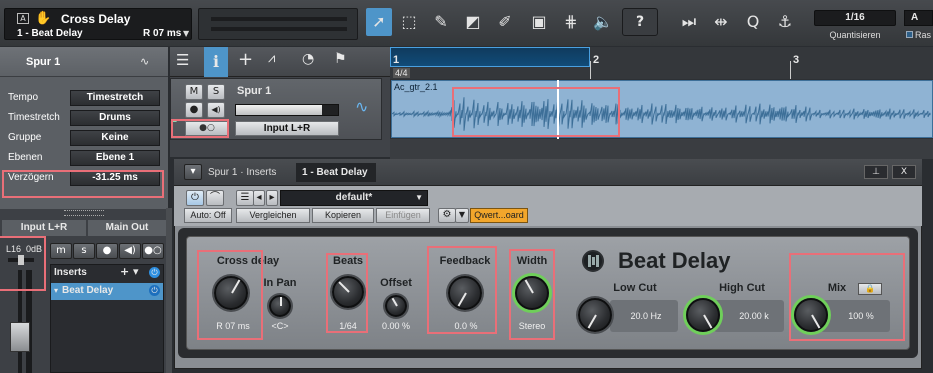  Describe the element at coordinates (379, 22) in the screenshot. I see `arrow-tool-icon: ➚` at that location.